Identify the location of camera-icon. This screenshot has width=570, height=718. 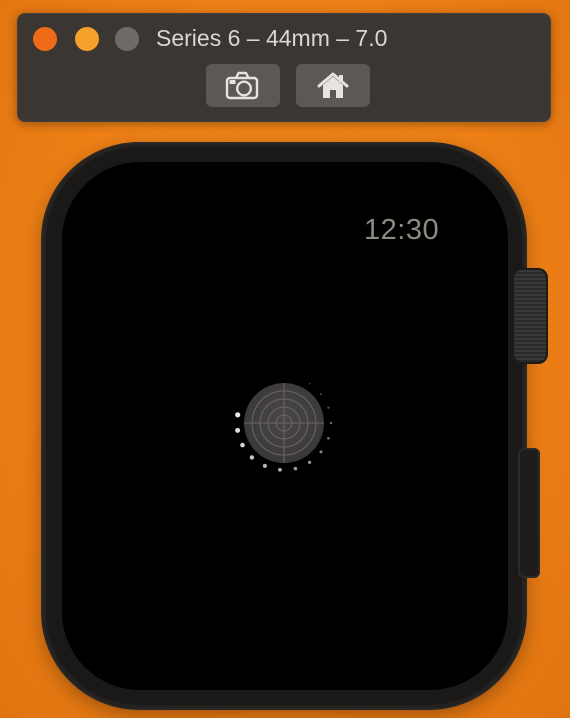
(243, 86).